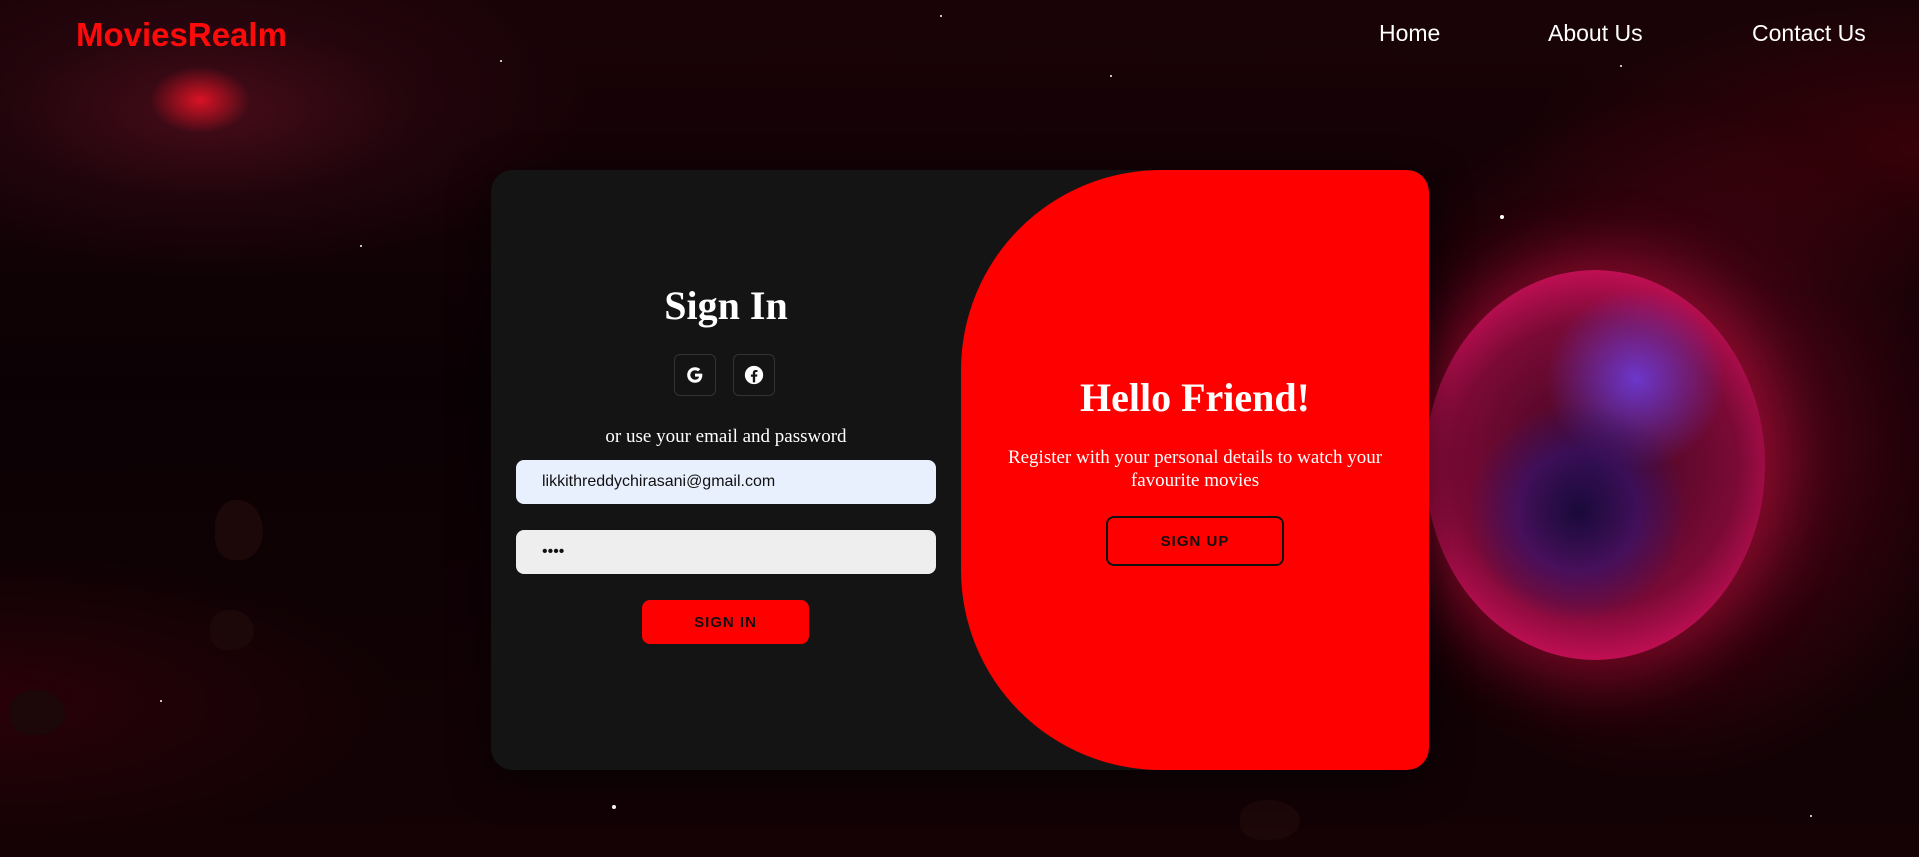 The height and width of the screenshot is (857, 1919). What do you see at coordinates (726, 482) in the screenshot?
I see `email-input` at bounding box center [726, 482].